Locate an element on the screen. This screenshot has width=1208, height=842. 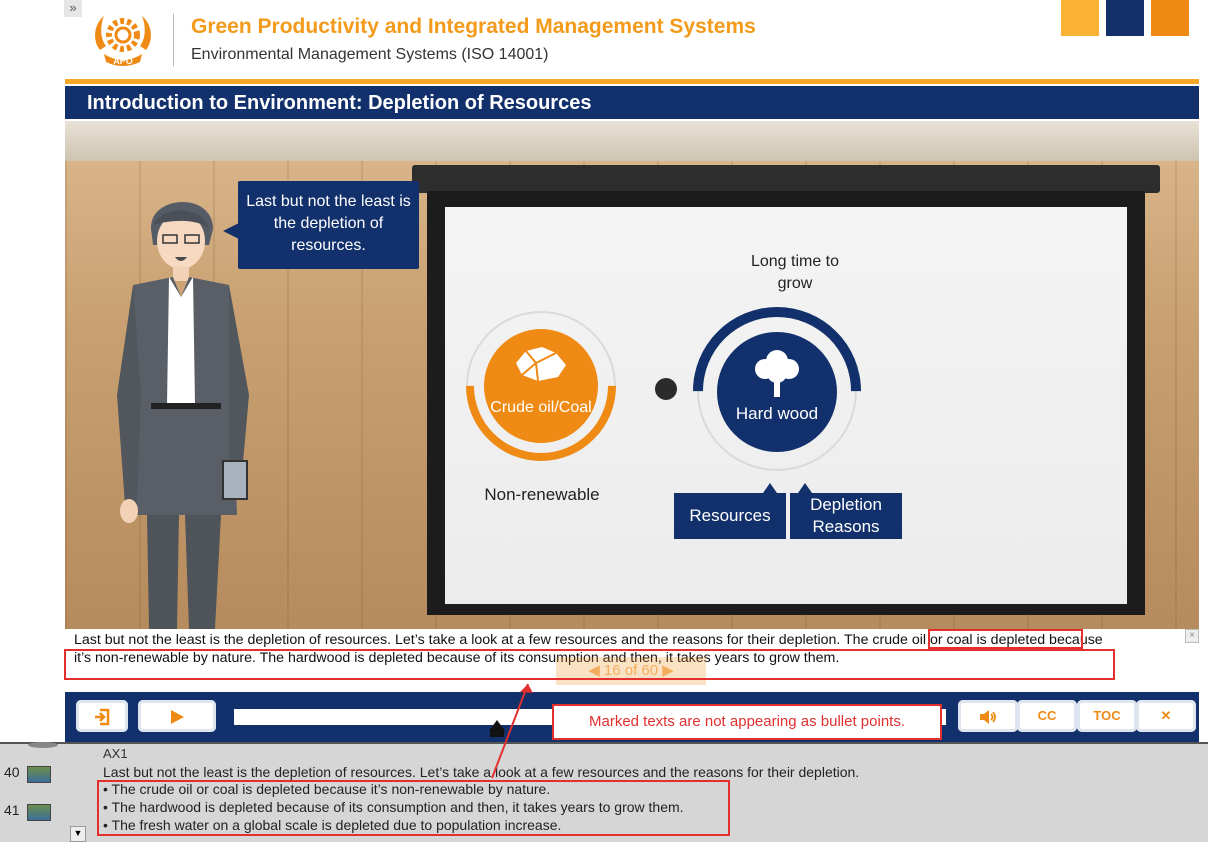
depletion-pointer is located at coordinates (805, 488).